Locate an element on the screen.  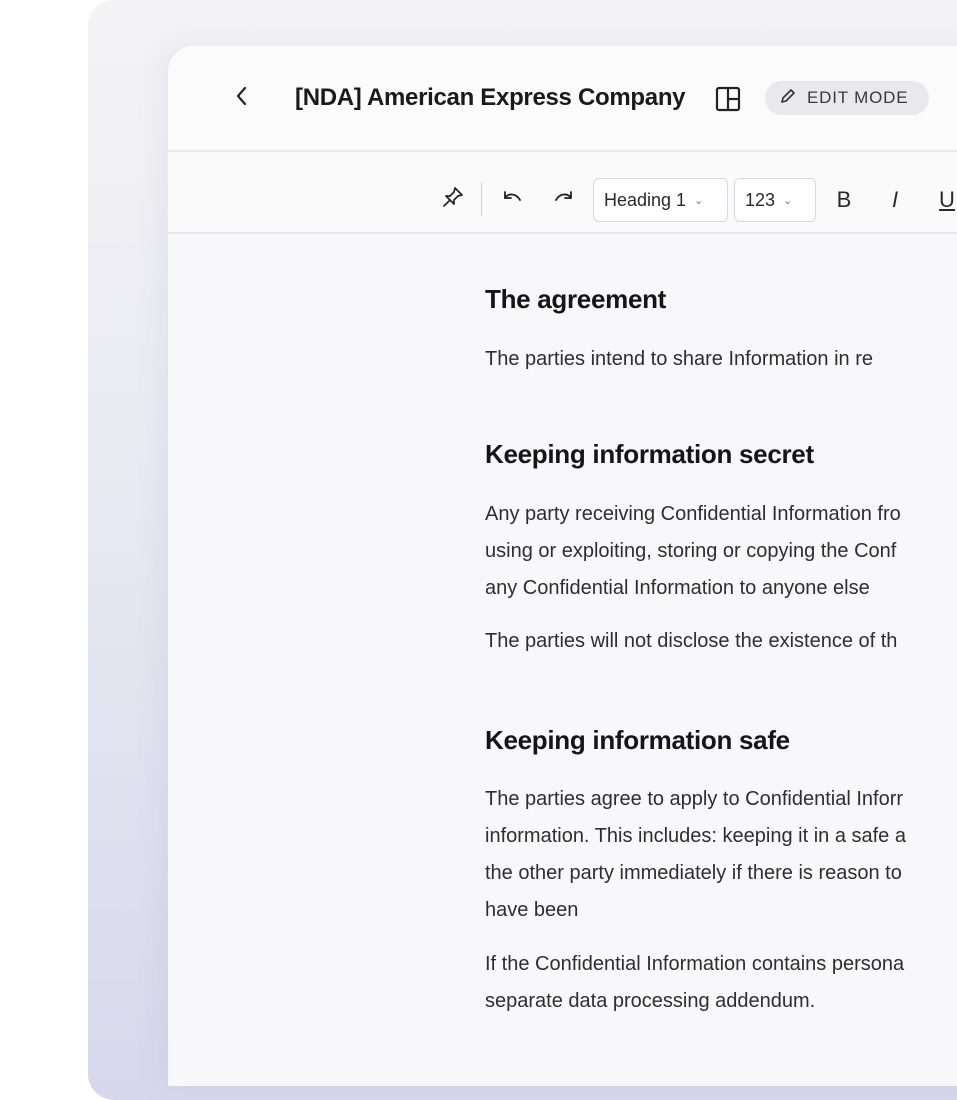
pin-icon is located at coordinates (453, 199).